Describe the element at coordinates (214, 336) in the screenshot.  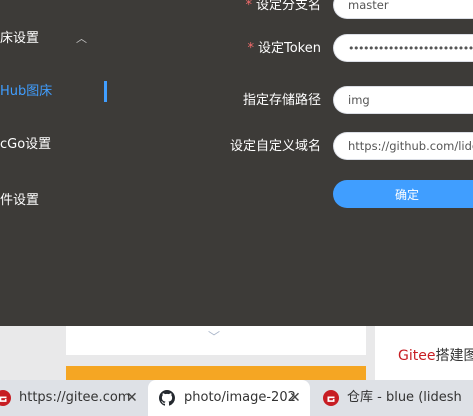
I see `chevron-down-icon: ﹀` at that location.